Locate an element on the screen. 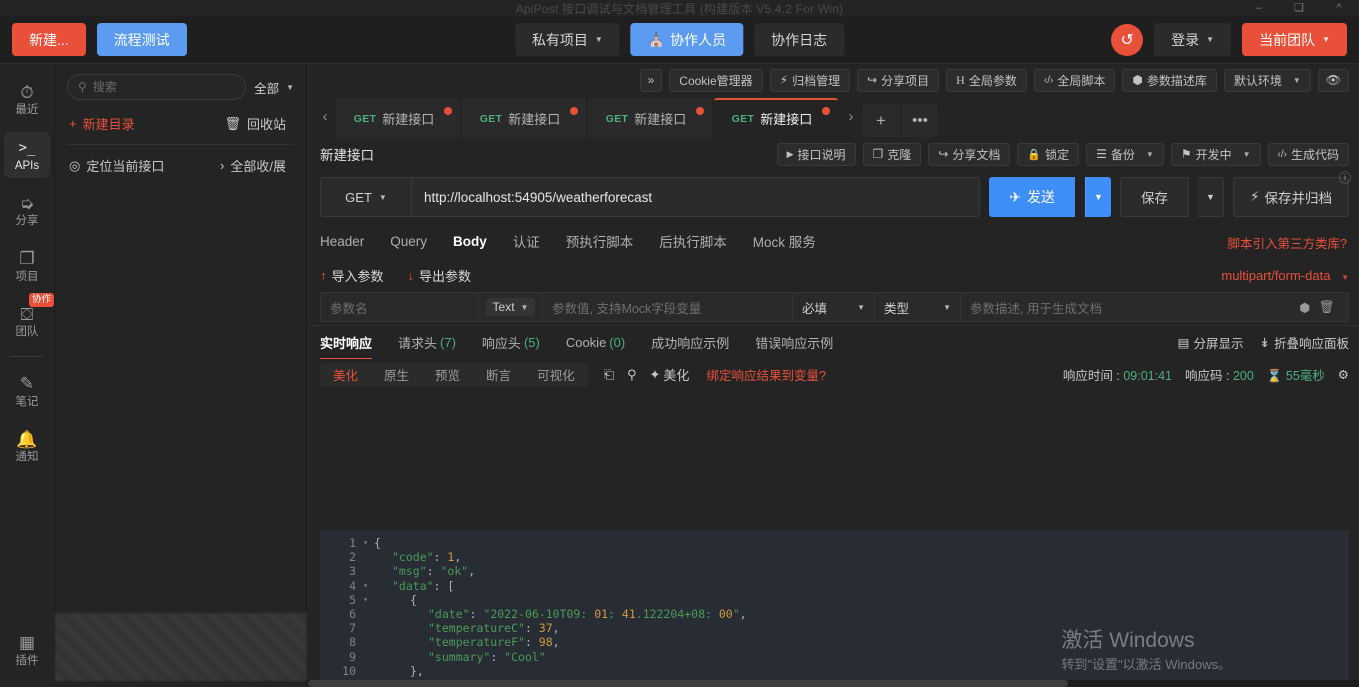 Image resolution: width=1359 pixels, height=687 pixels. param-description-cell: 参数描述, 用于生成文档 is located at coordinates (1123, 307).